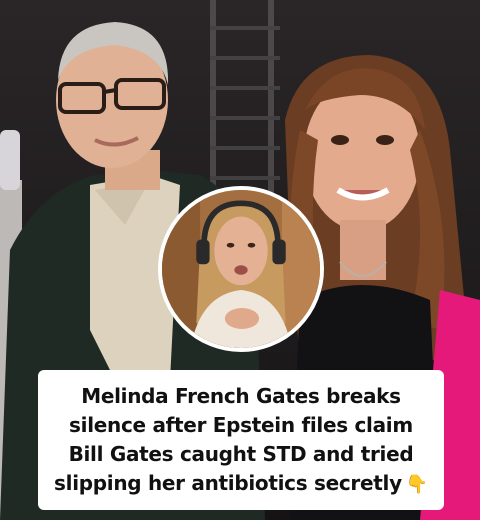  Describe the element at coordinates (241, 424) in the screenshot. I see `headline-line-2: silence after Epstein files claim` at that location.